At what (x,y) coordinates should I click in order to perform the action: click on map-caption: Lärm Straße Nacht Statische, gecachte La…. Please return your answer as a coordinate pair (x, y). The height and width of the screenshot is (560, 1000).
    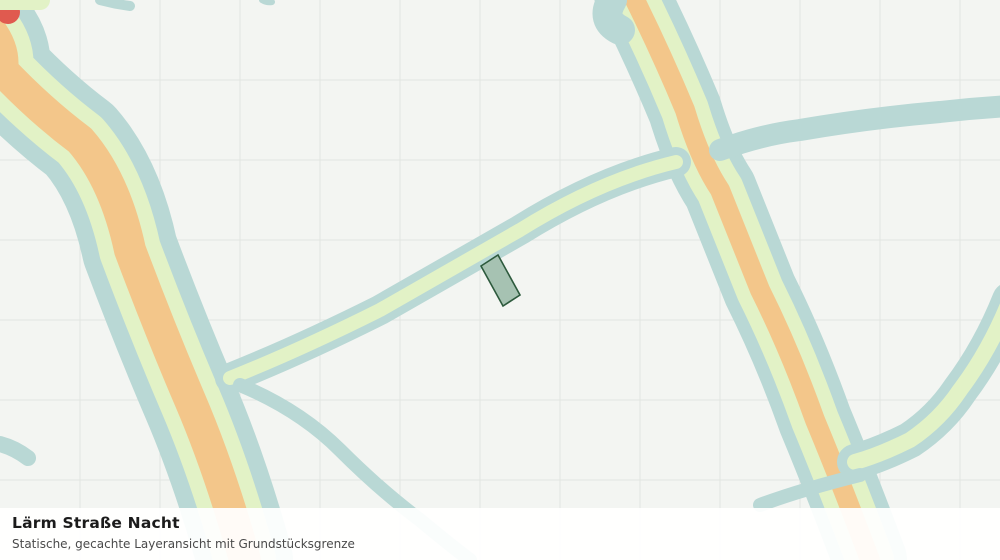
    Looking at the image, I should click on (500, 534).